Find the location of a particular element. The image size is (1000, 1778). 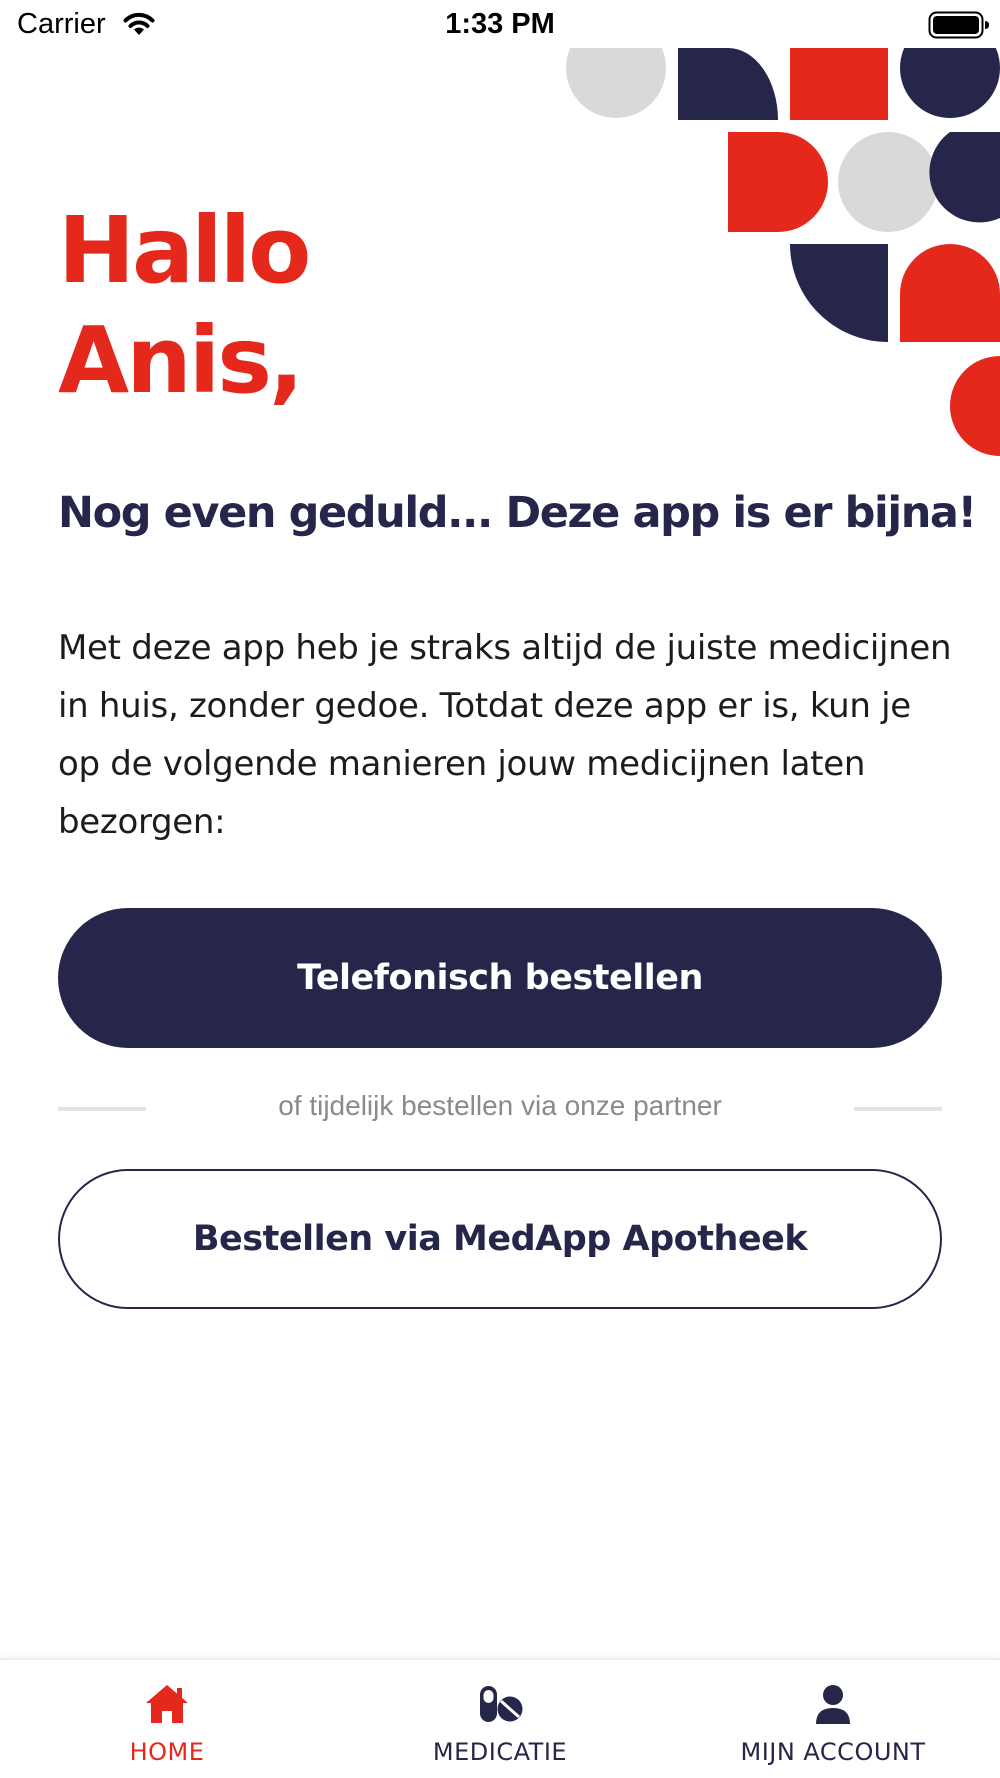

divider-text: of tijdelijk bestellen via onze partner is located at coordinates (500, 1105).